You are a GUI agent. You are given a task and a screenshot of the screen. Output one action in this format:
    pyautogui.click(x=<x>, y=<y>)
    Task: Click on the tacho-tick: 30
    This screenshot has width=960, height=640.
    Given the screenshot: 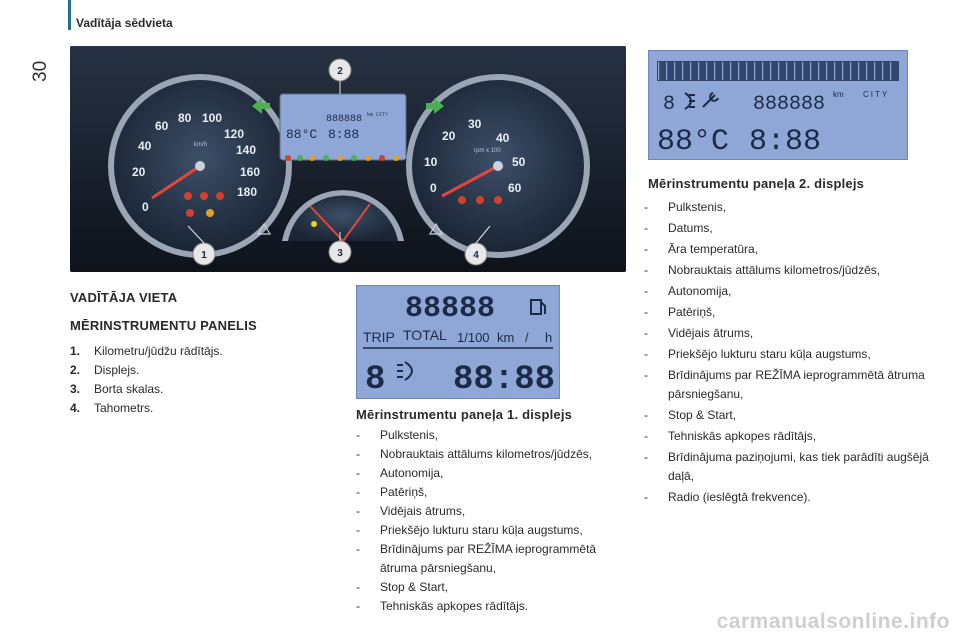 What is the action you would take?
    pyautogui.click(x=475, y=124)
    